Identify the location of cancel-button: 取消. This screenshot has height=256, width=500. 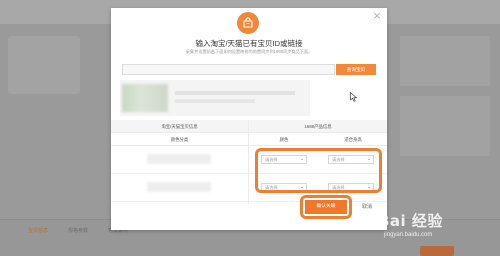
(367, 207).